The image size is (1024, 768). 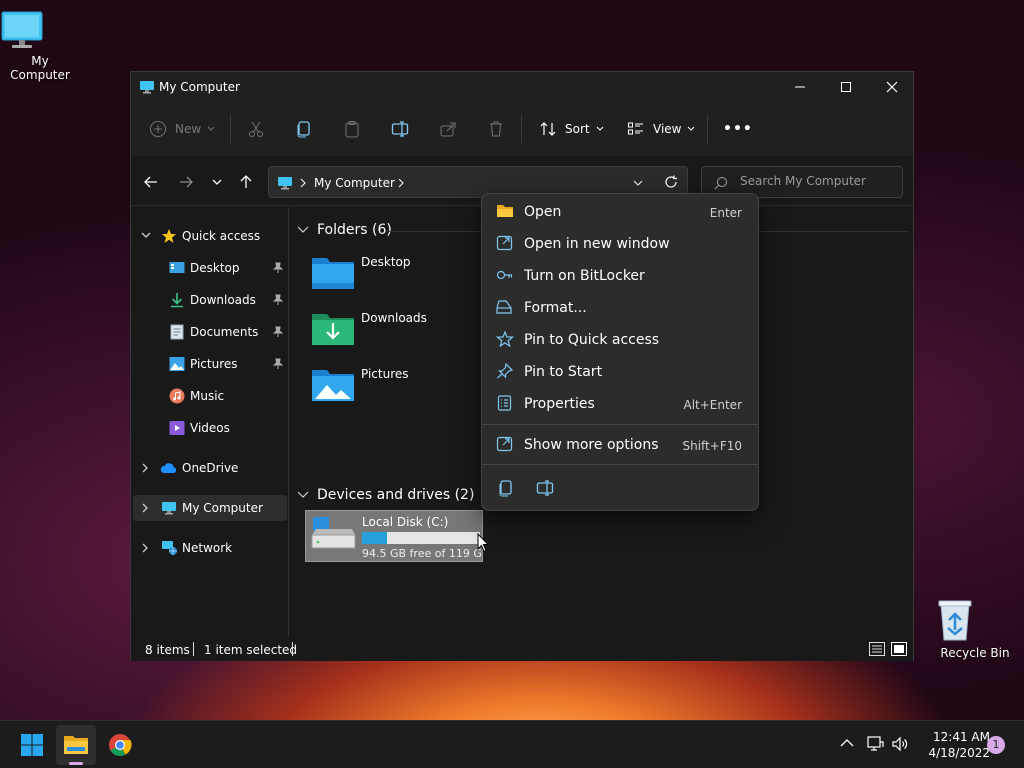 What do you see at coordinates (559, 404) in the screenshot?
I see `menu-item-label: Properties` at bounding box center [559, 404].